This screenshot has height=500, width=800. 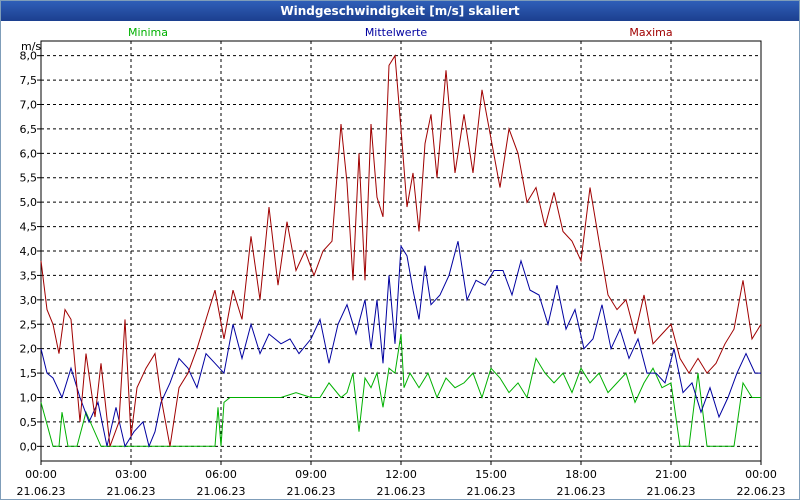 I want to click on y-tick-label: 0,0, so click(x=29, y=446).